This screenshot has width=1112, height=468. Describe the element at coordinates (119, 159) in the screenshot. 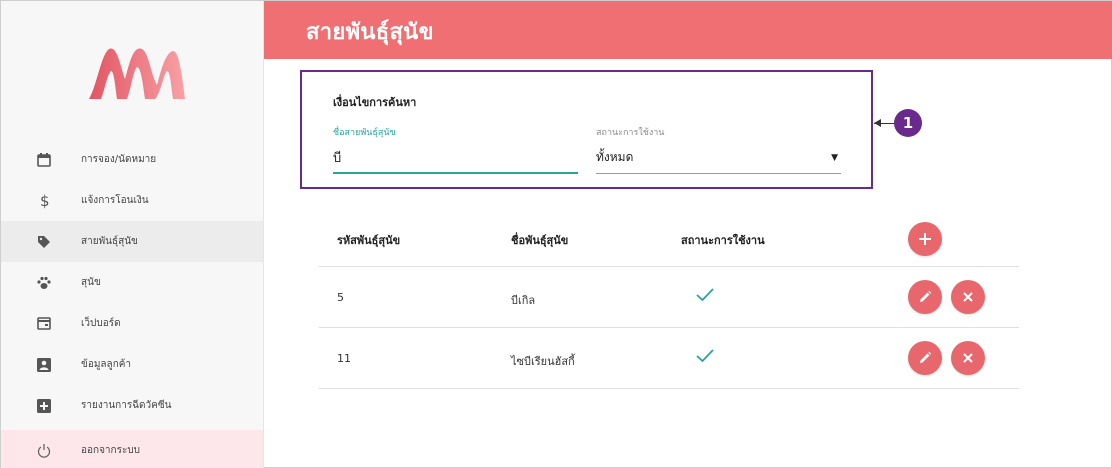

I see `sidebar-item-label: การจอง/นัดหมาย` at that location.